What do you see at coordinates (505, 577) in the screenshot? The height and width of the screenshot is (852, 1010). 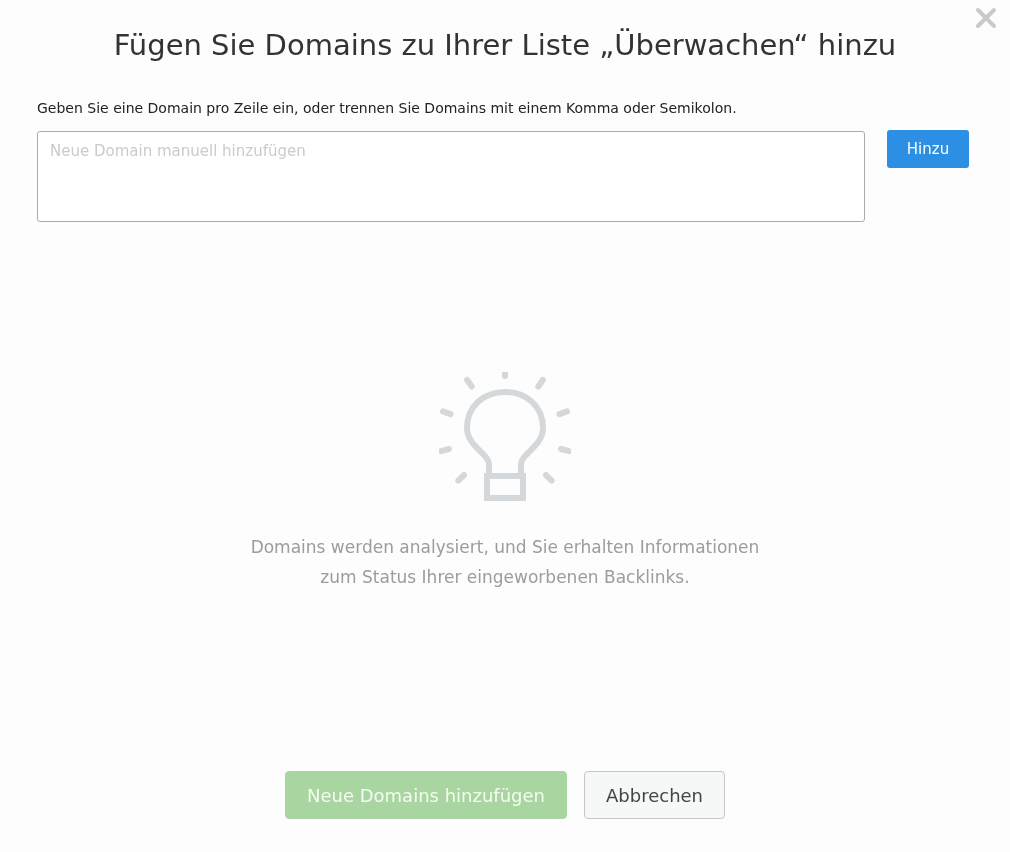 I see `empty-state-text: zum Status Ihrer eingeworbenen Backlinks.` at bounding box center [505, 577].